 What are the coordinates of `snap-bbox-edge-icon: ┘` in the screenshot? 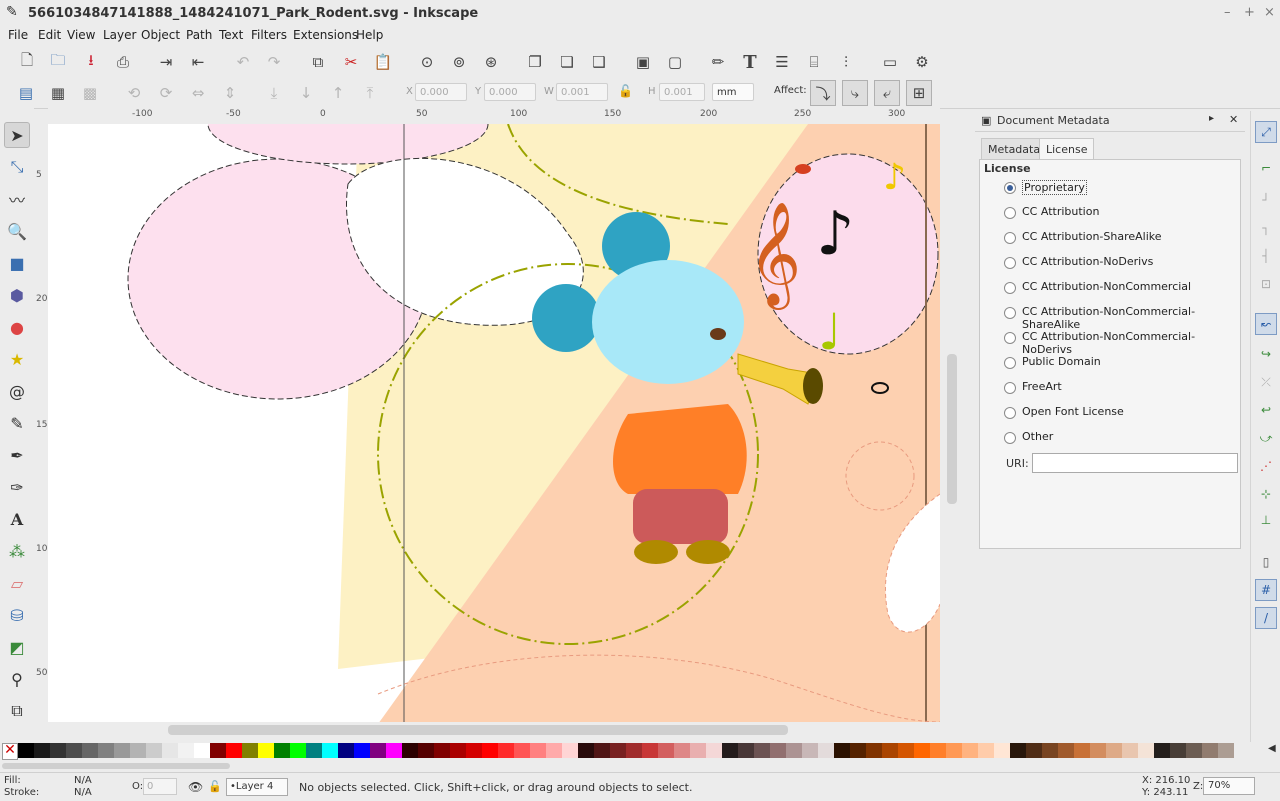 It's located at (1266, 200).